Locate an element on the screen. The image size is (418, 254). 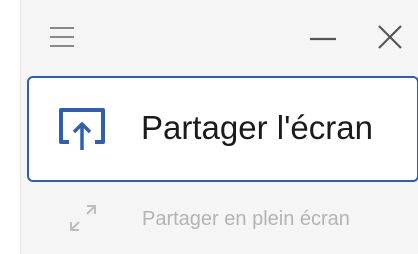
expand-arrows-icon is located at coordinates (83, 218).